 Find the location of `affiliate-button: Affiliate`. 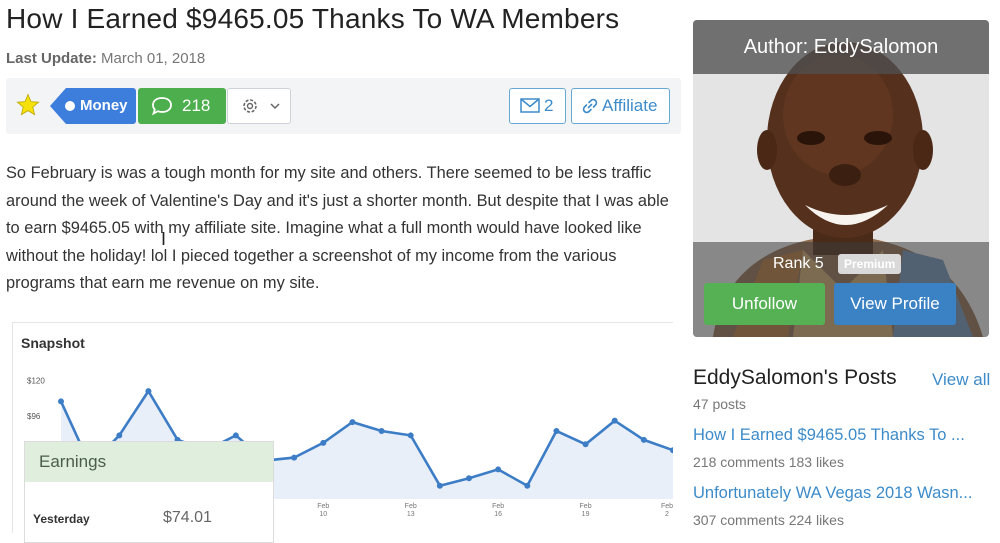

affiliate-button: Affiliate is located at coordinates (620, 106).